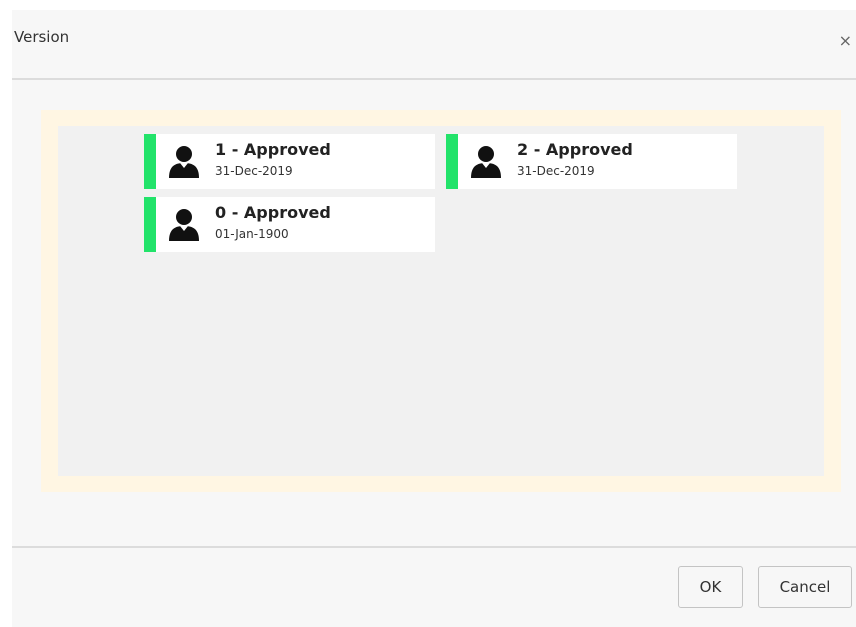  I want to click on dialog-title: Version, so click(42, 37).